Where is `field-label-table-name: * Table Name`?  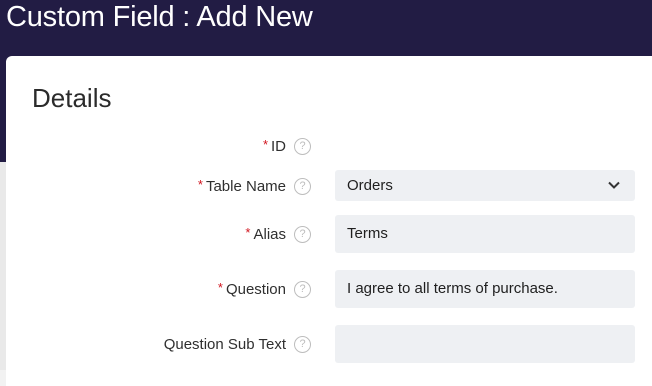
field-label-table-name: * Table Name is located at coordinates (241, 186).